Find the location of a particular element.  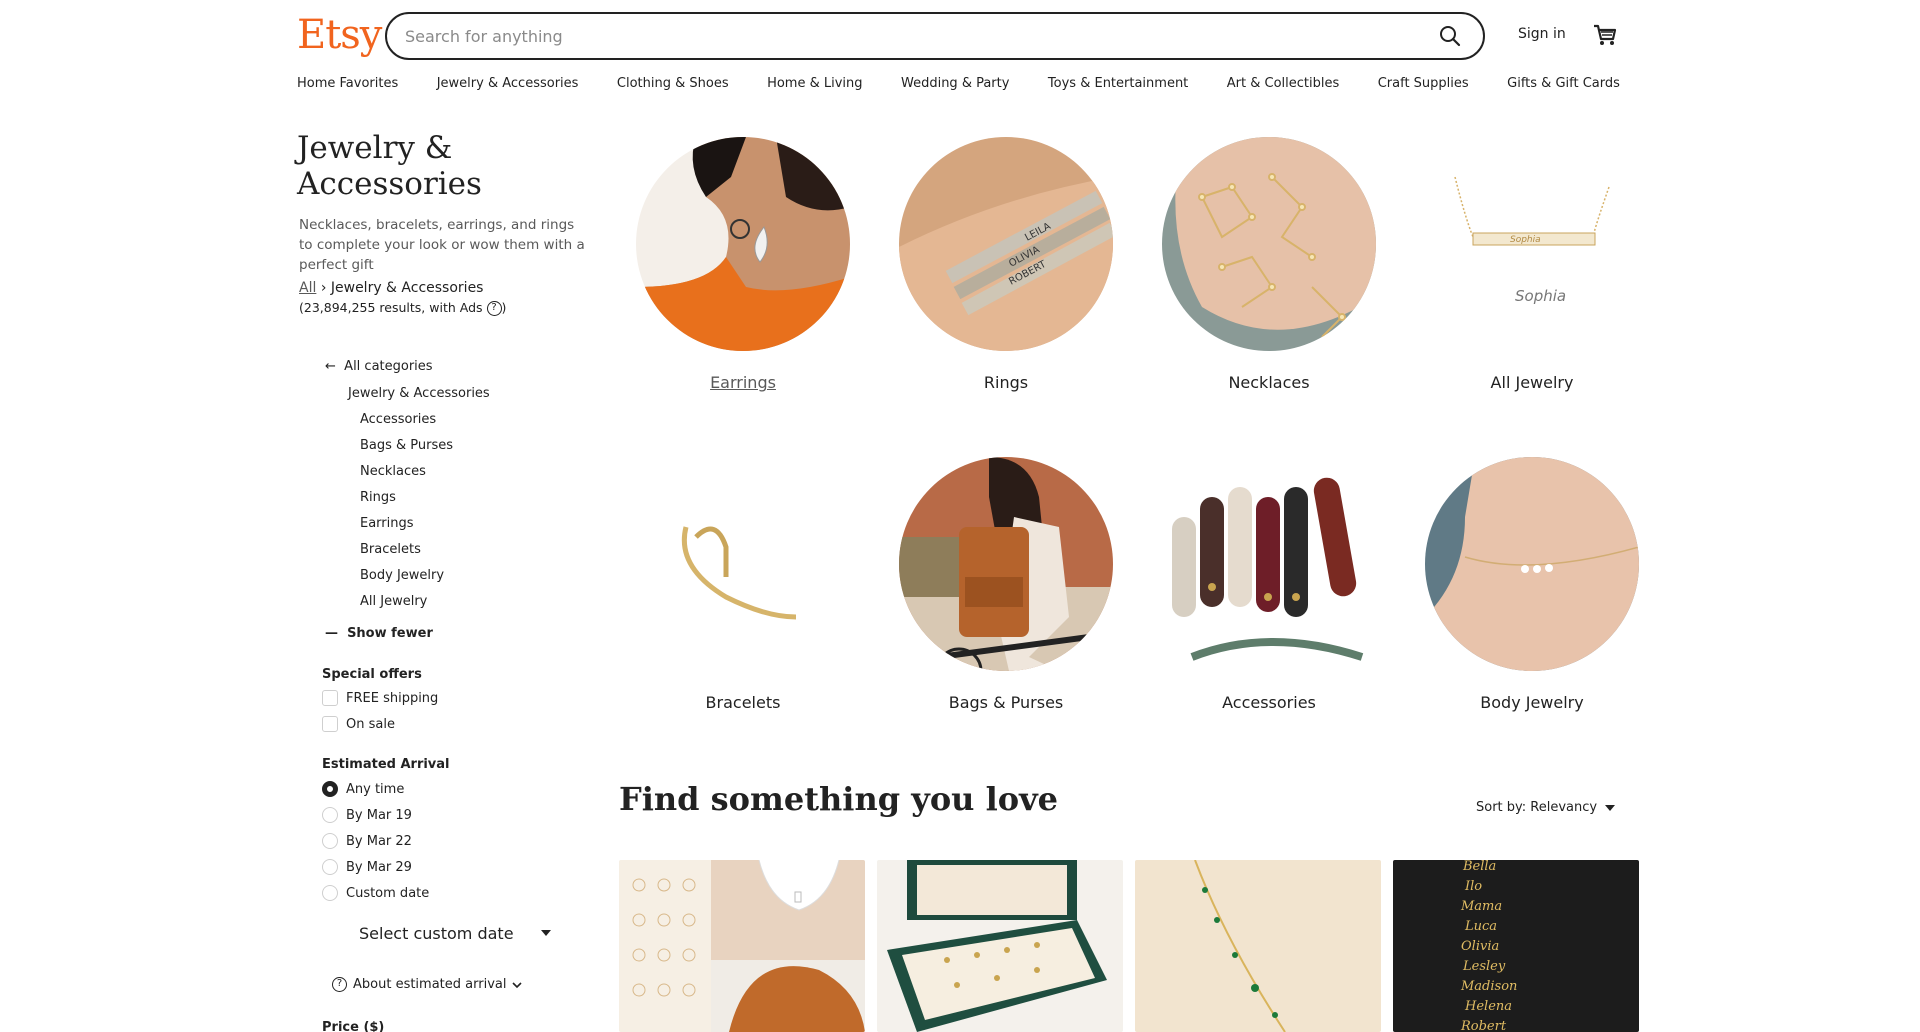

bags-purses-image is located at coordinates (1006, 564).